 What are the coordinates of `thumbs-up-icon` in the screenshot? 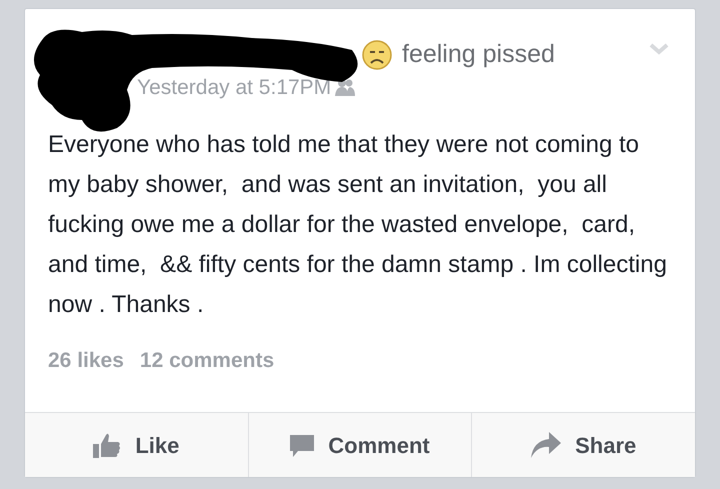 It's located at (107, 445).